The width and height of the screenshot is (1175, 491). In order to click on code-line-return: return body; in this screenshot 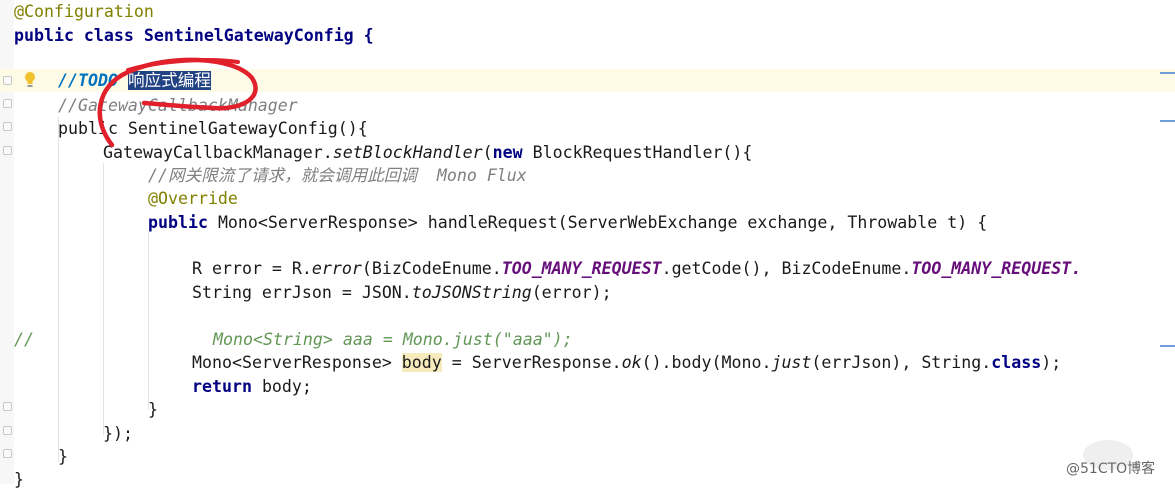, I will do `click(252, 386)`.